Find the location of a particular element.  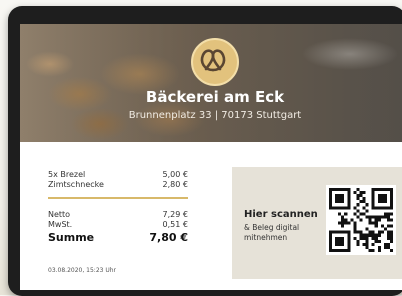

pretzel-icon is located at coordinates (215, 62).